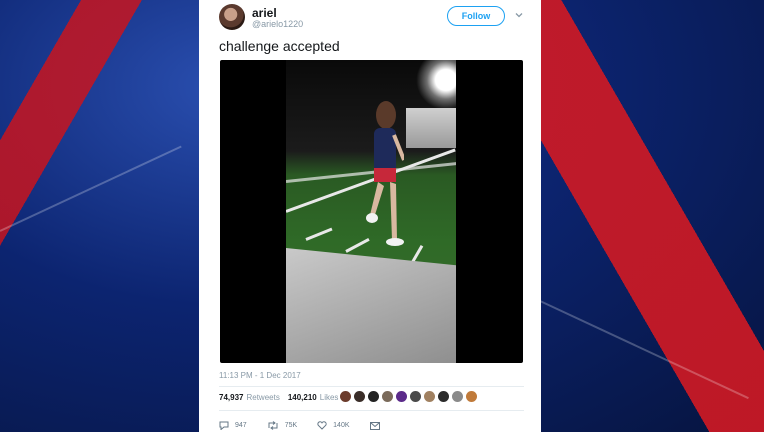 This screenshot has height=432, width=764. Describe the element at coordinates (341, 425) in the screenshot. I see `like-count: 140K` at that location.